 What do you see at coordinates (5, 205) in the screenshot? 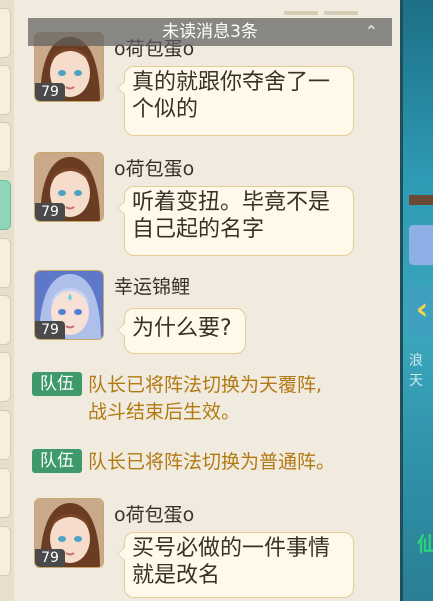
I see `rail-tab-active` at bounding box center [5, 205].